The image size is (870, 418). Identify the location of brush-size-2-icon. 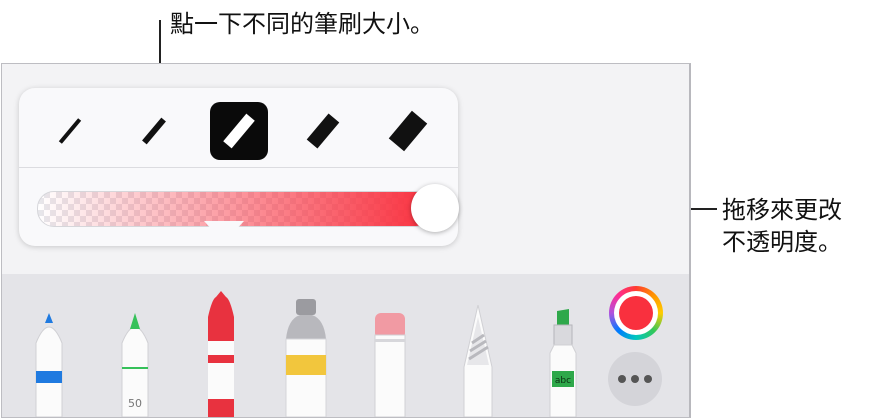
(154, 131).